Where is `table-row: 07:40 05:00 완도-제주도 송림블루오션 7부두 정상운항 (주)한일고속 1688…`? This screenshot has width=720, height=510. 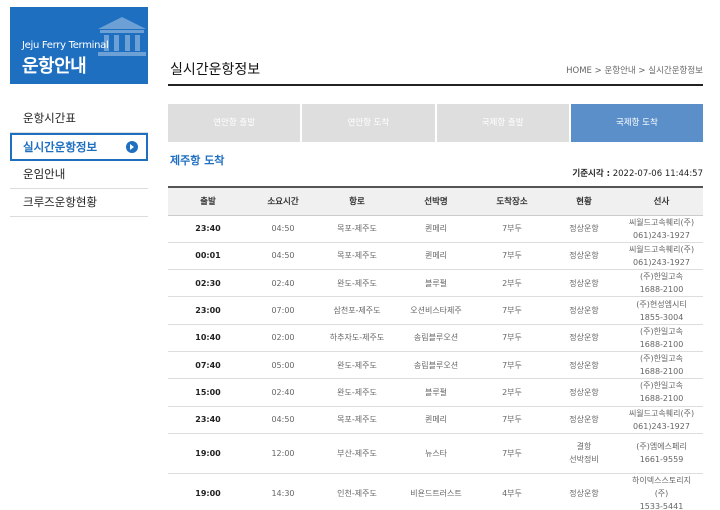
table-row: 07:40 05:00 완도-제주도 송림블루오션 7부두 정상운항 (주)한일고속 1688… is located at coordinates (435, 365).